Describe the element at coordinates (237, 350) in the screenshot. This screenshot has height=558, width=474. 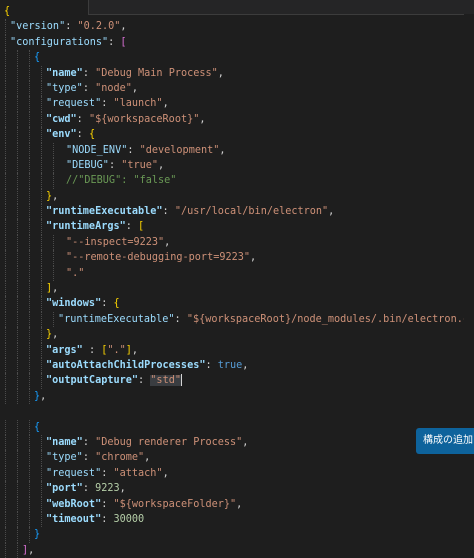
I see `code-line: "args" : ["."],` at that location.